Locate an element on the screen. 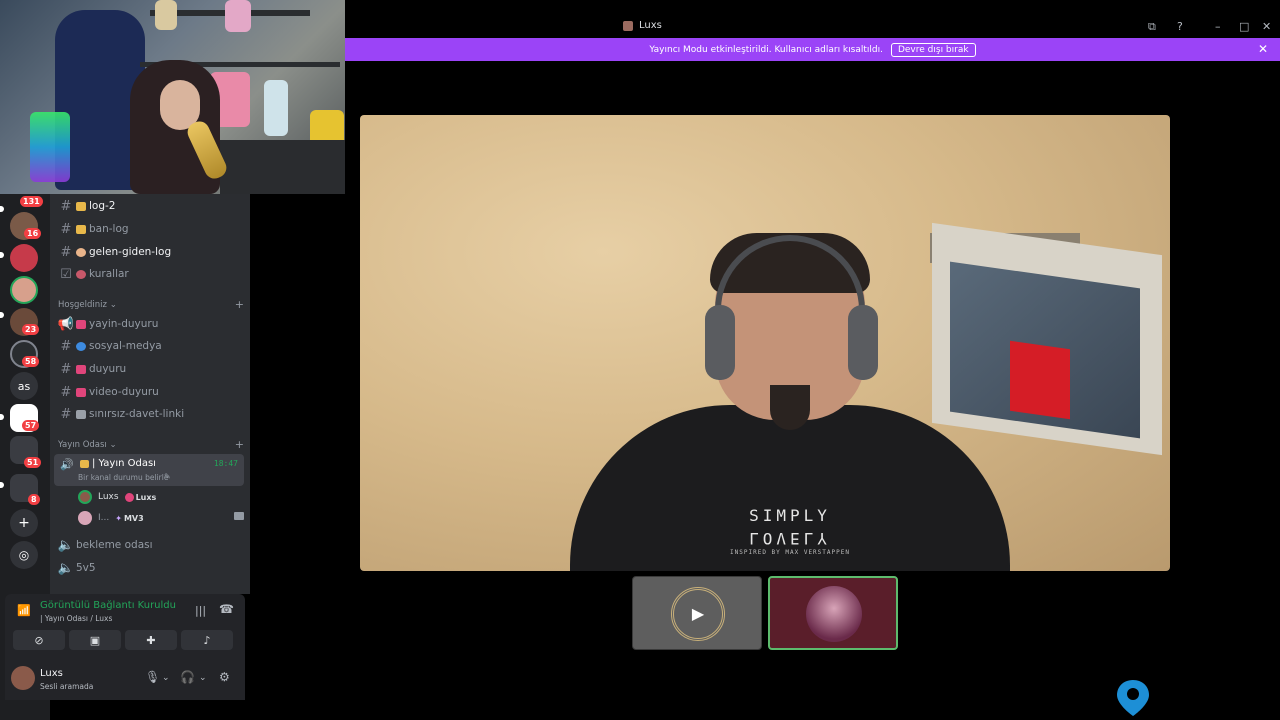 Image resolution: width=1280 pixels, height=720 pixels. minimize-icon: – is located at coordinates (1218, 26).